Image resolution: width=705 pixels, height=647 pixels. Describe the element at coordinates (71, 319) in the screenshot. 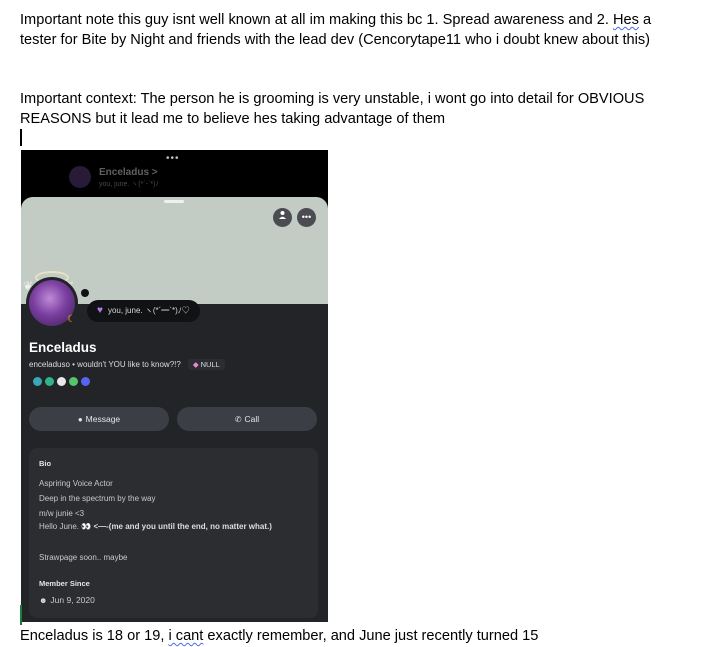

I see `moon-icon: ☾` at that location.